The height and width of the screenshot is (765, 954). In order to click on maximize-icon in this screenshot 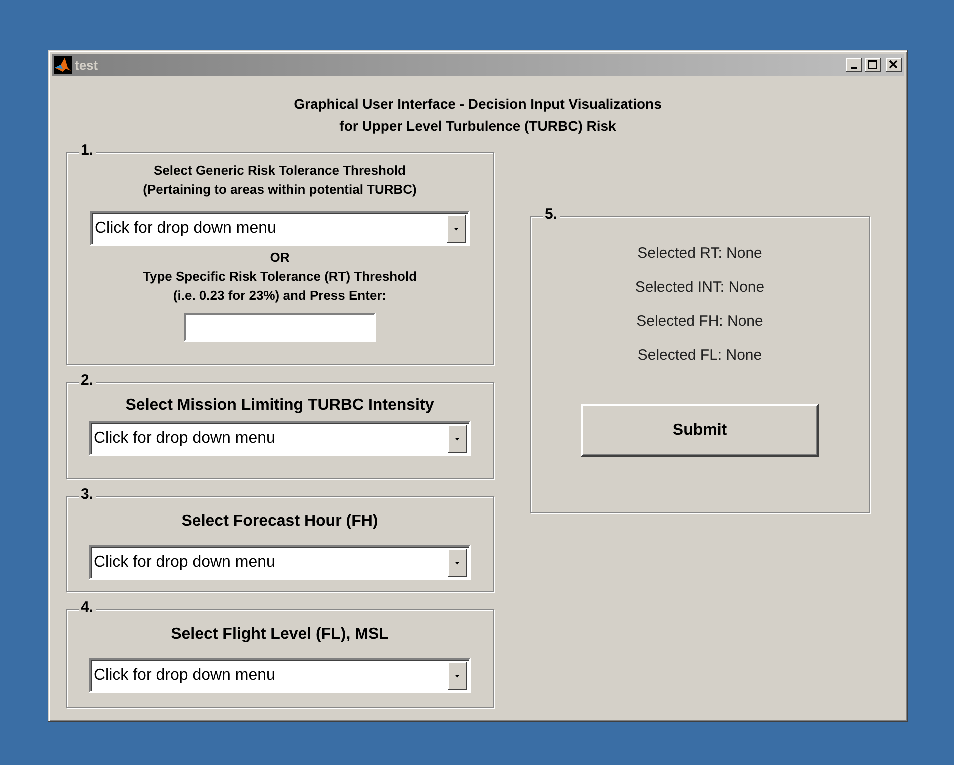, I will do `click(873, 65)`.